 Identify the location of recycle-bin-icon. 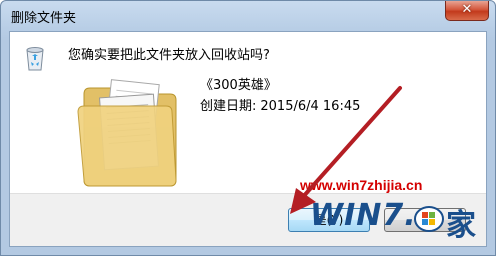
(35, 59).